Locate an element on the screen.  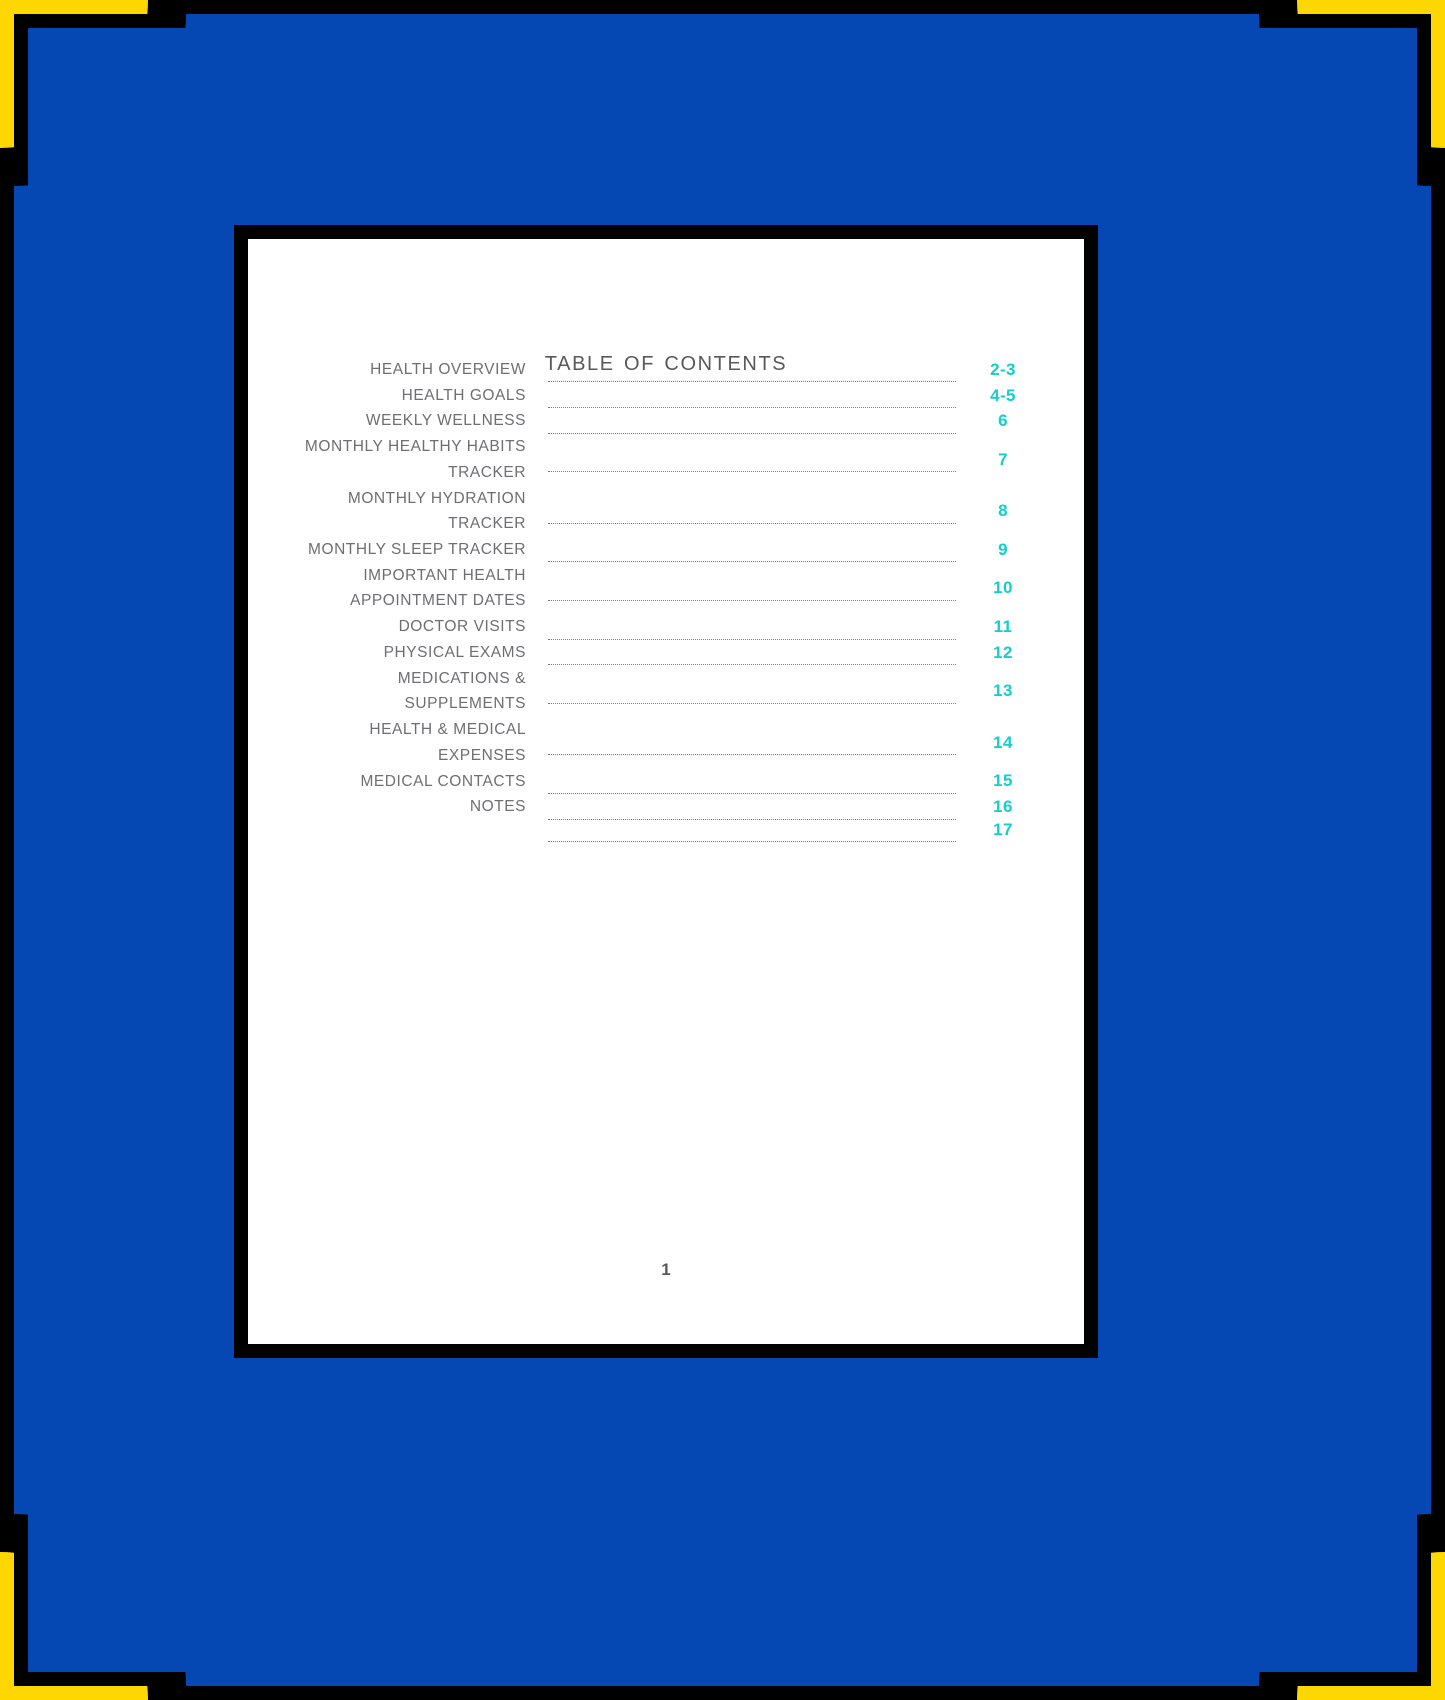
scoop-inner-top-right is located at coordinates (1338, 107).